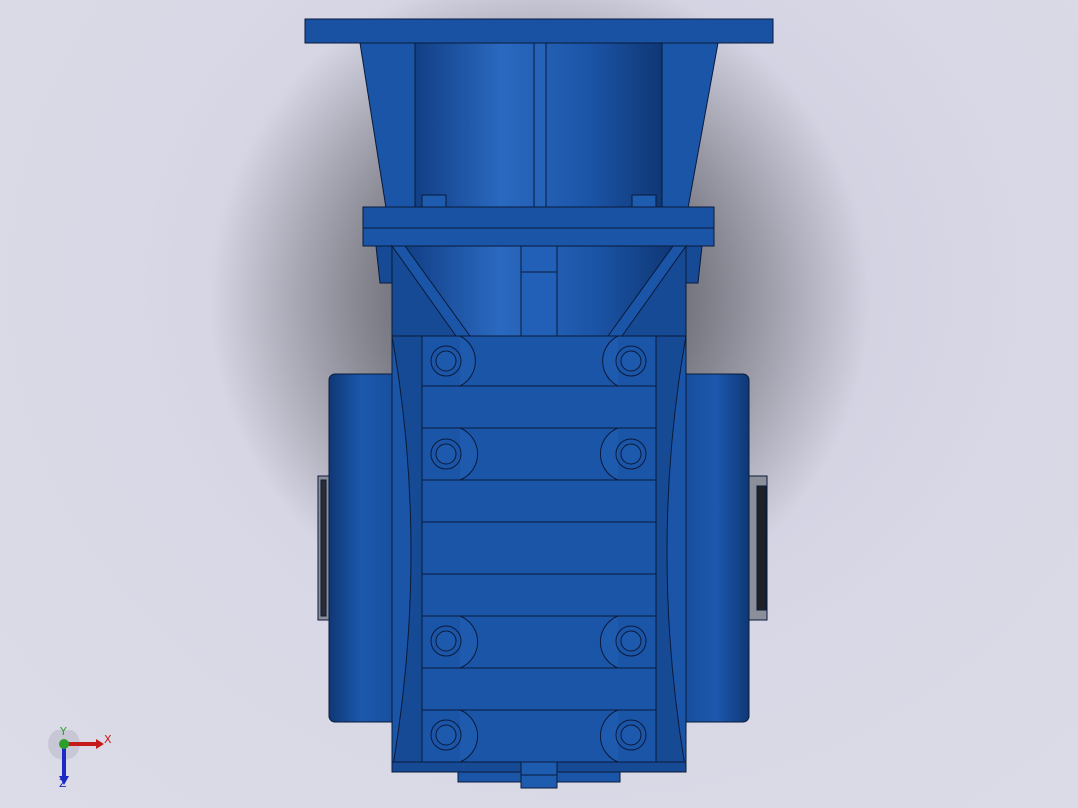 Image resolution: width=1078 pixels, height=808 pixels. What do you see at coordinates (83, 761) in the screenshot?
I see `orientation-triad: X Y Z` at bounding box center [83, 761].